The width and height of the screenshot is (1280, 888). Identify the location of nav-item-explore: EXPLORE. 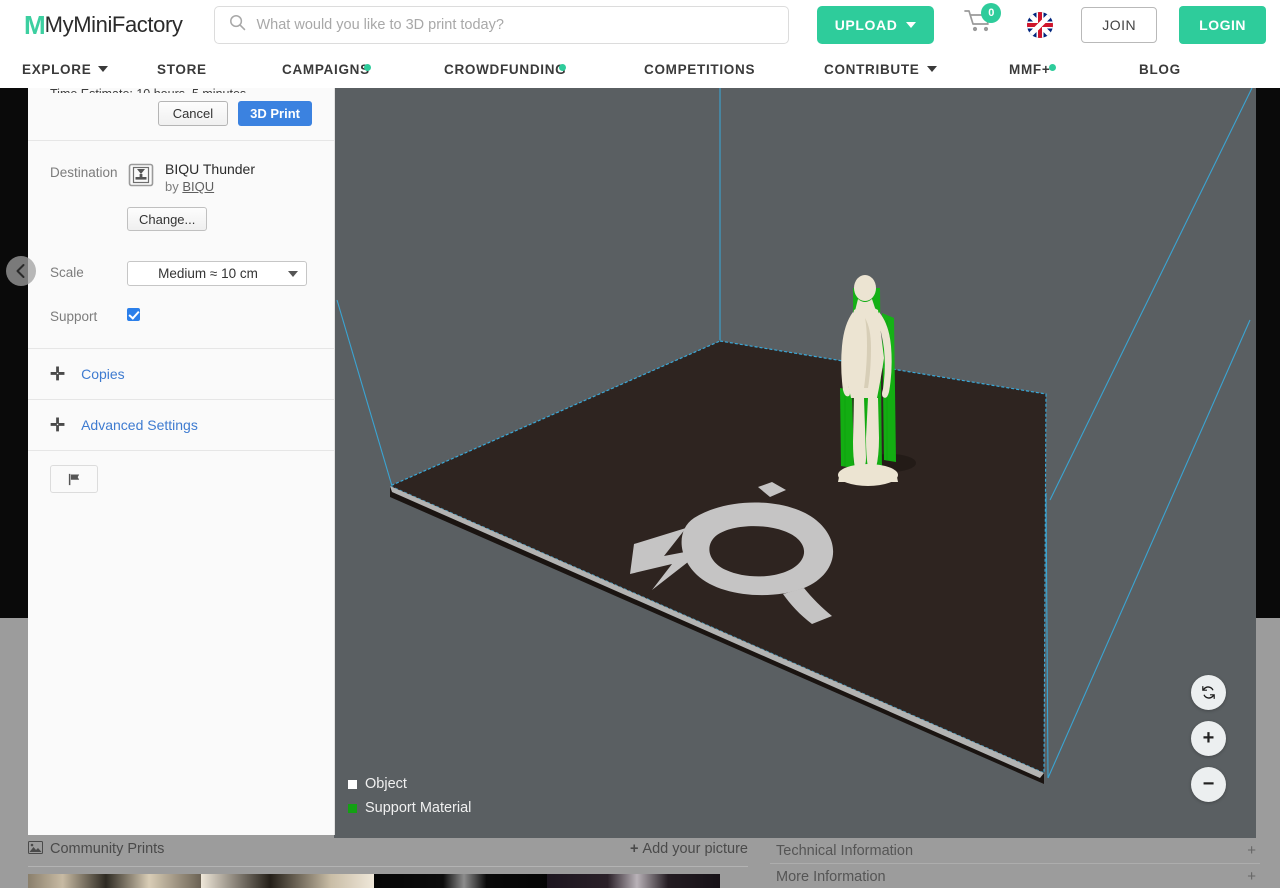
(89, 69).